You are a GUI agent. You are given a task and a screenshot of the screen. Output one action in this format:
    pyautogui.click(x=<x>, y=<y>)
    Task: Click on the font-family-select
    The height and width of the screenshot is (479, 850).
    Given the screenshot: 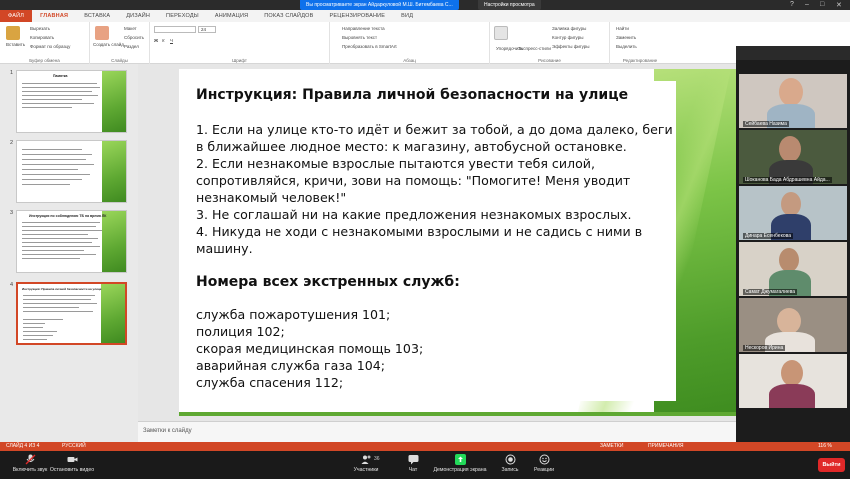 What is the action you would take?
    pyautogui.click(x=175, y=29)
    